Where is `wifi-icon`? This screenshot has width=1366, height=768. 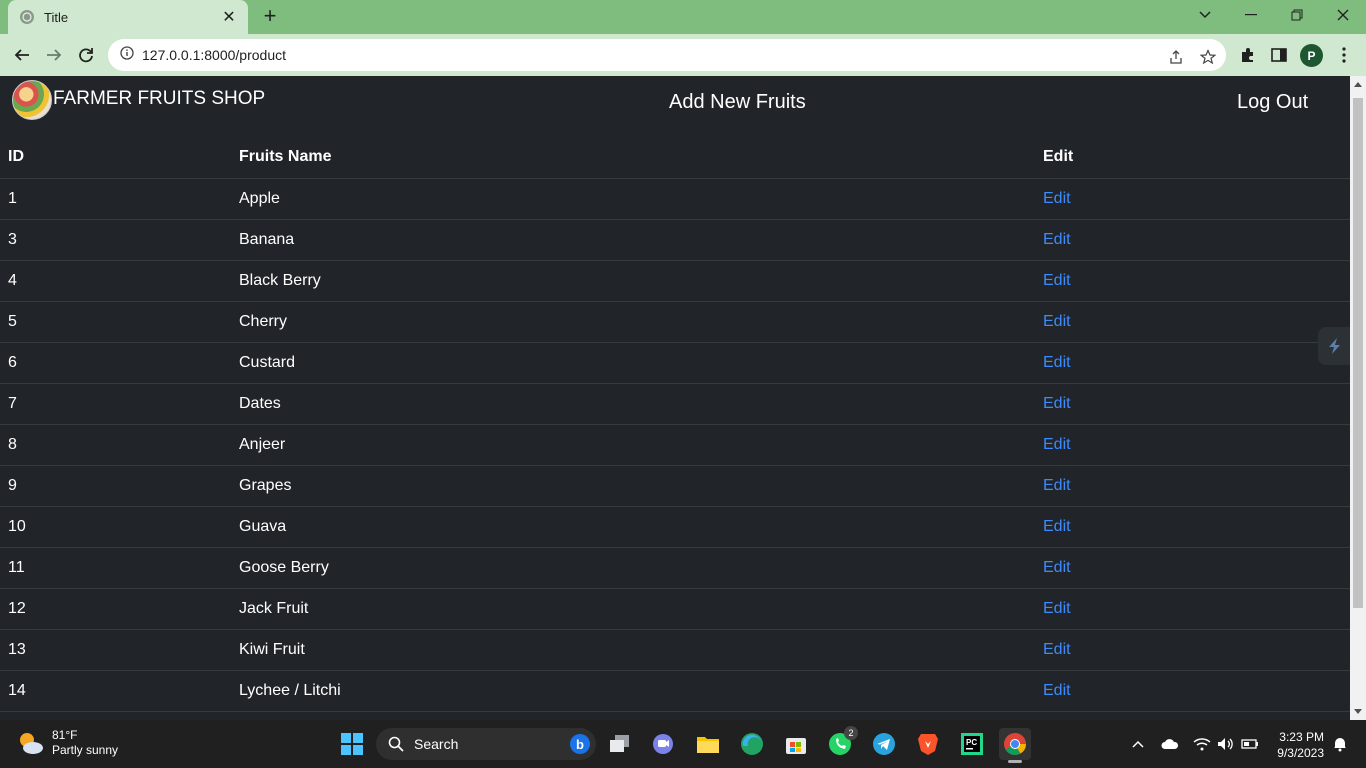 wifi-icon is located at coordinates (1202, 744).